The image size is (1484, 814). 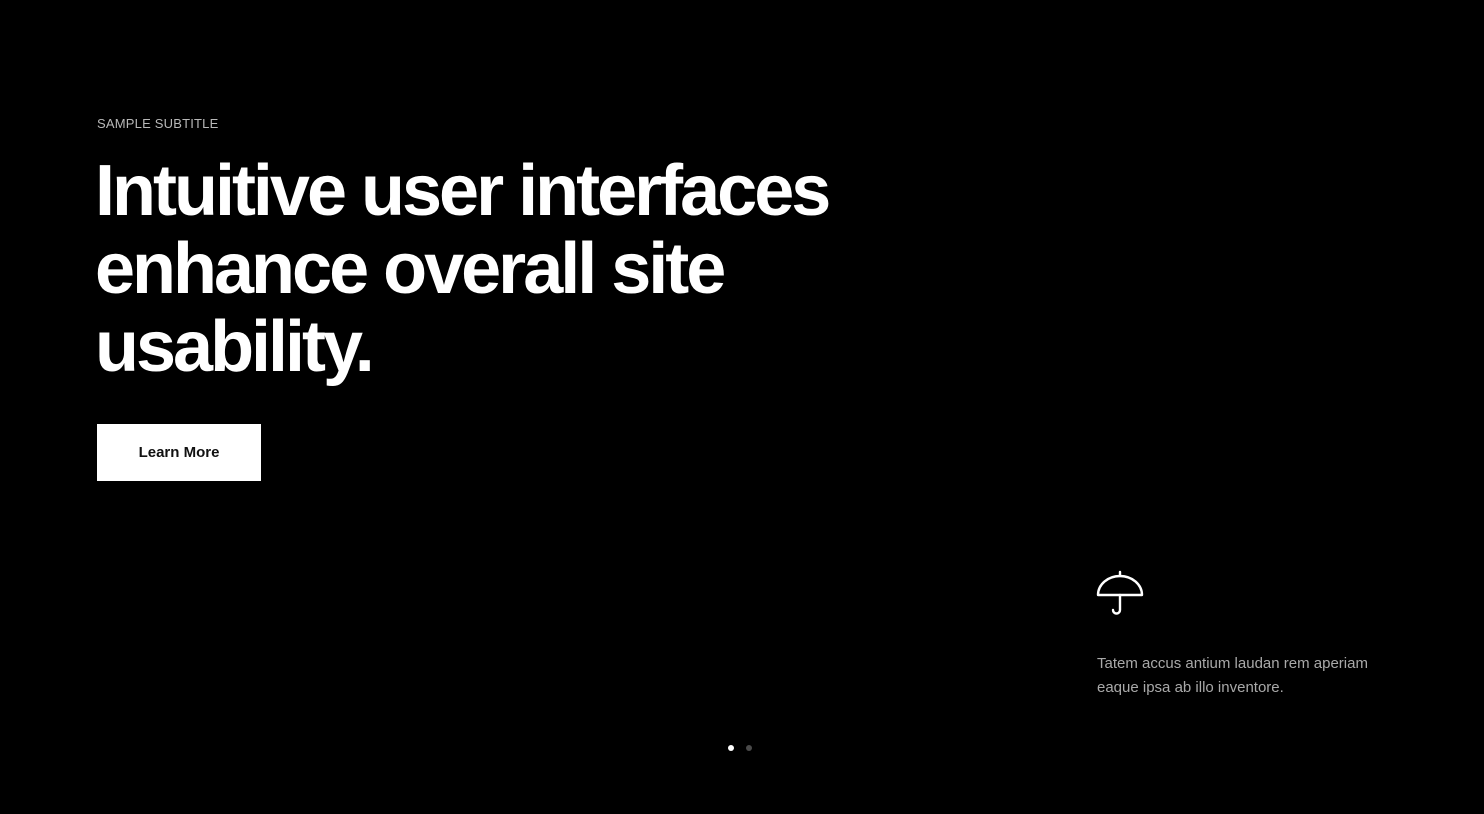 I want to click on hero-subtitle: SAMPLE SUBTITLE, so click(x=158, y=123).